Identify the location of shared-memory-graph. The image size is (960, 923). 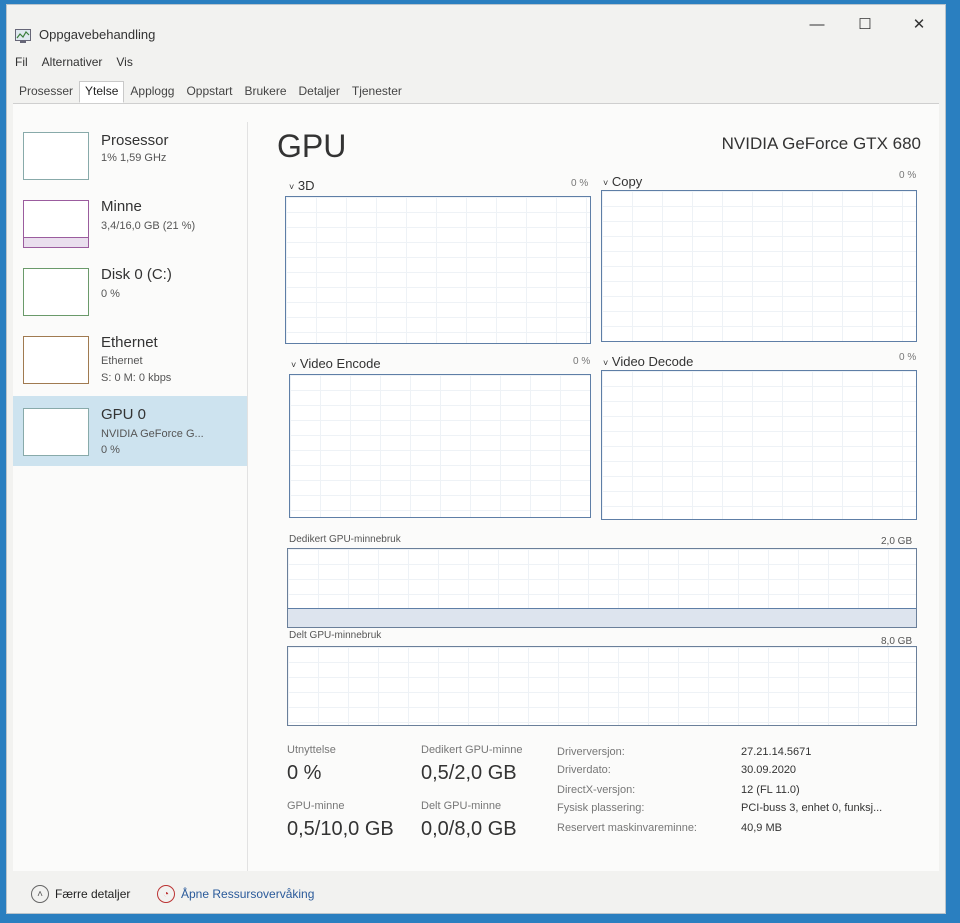
(602, 686).